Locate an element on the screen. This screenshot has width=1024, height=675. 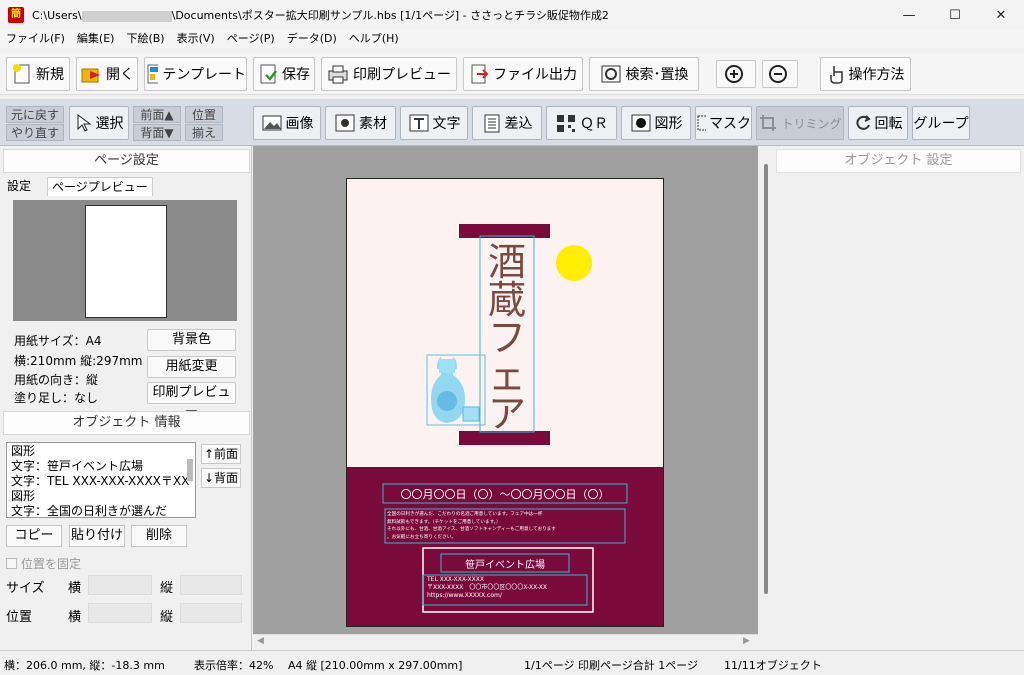
close-button: ✕ is located at coordinates (1001, 15).